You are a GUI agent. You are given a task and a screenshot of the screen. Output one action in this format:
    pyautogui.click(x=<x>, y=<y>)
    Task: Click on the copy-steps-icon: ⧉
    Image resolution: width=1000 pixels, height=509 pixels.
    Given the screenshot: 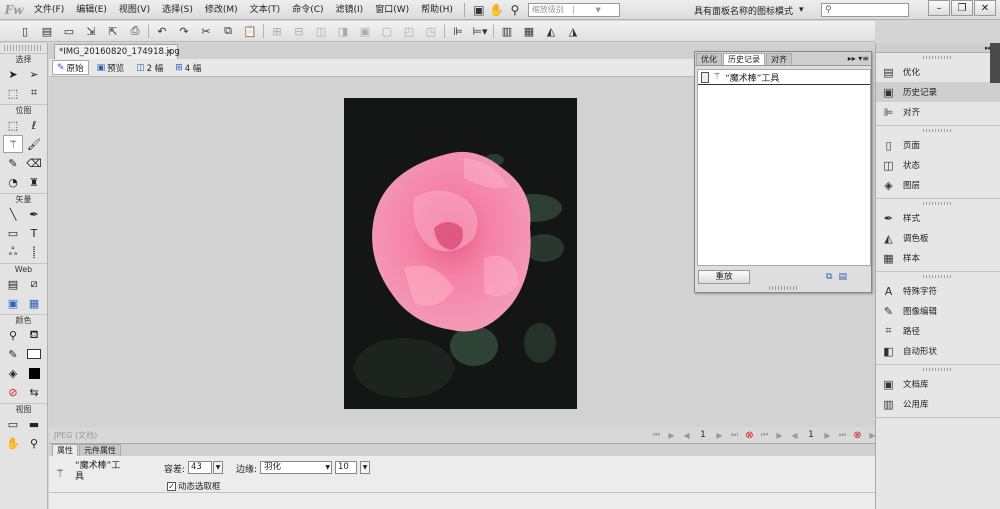 What is the action you would take?
    pyautogui.click(x=829, y=277)
    